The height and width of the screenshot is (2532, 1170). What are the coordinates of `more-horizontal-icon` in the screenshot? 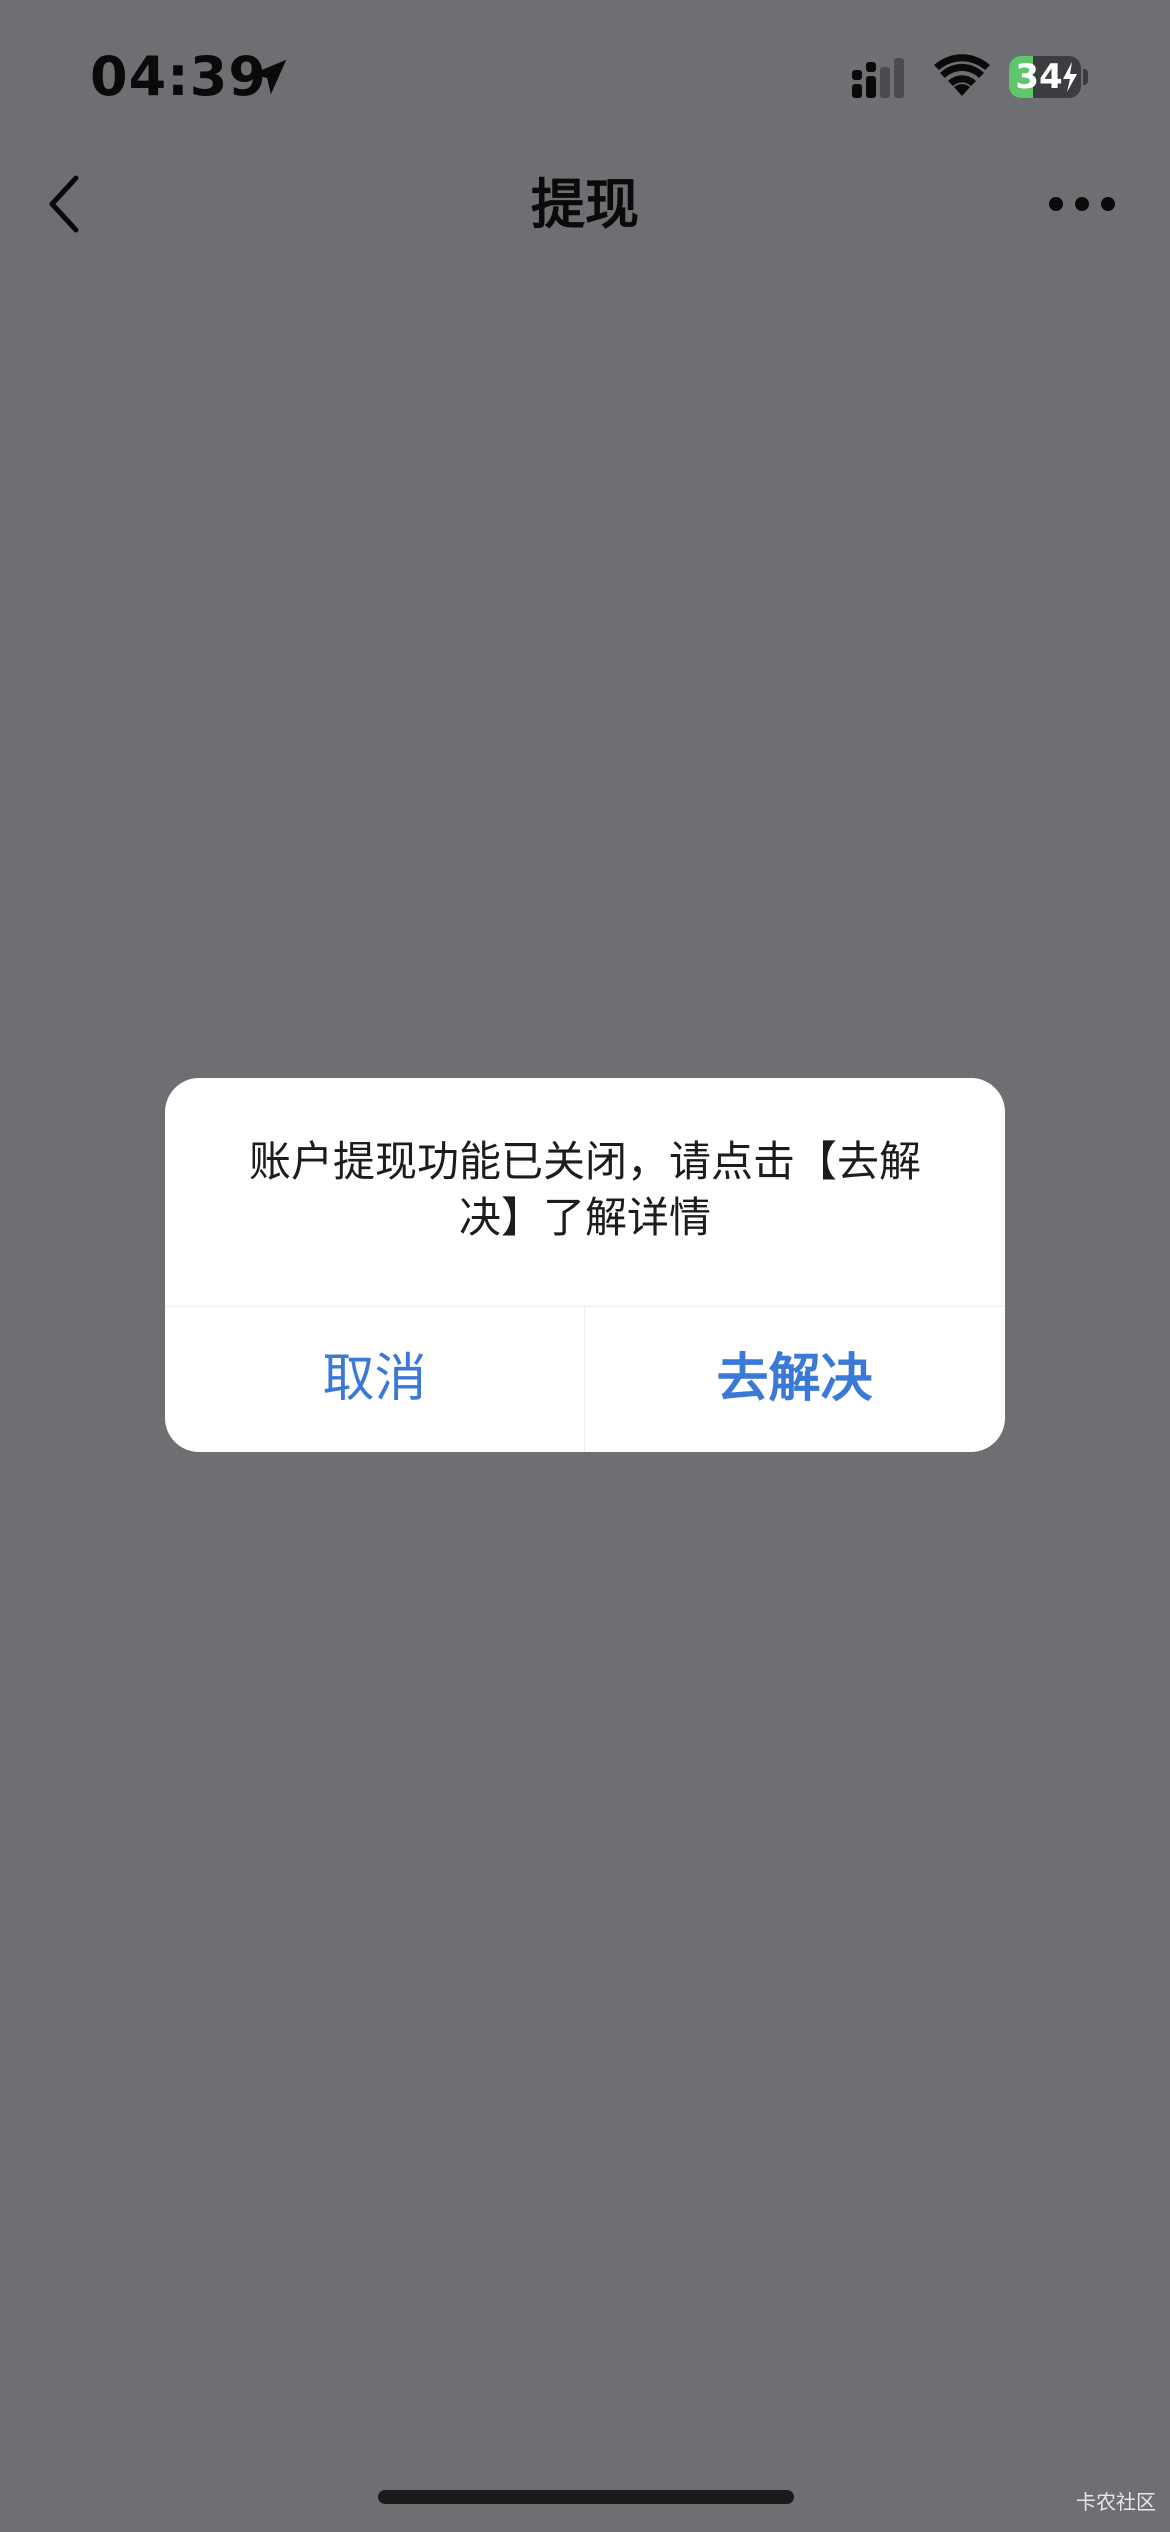 It's located at (1082, 204).